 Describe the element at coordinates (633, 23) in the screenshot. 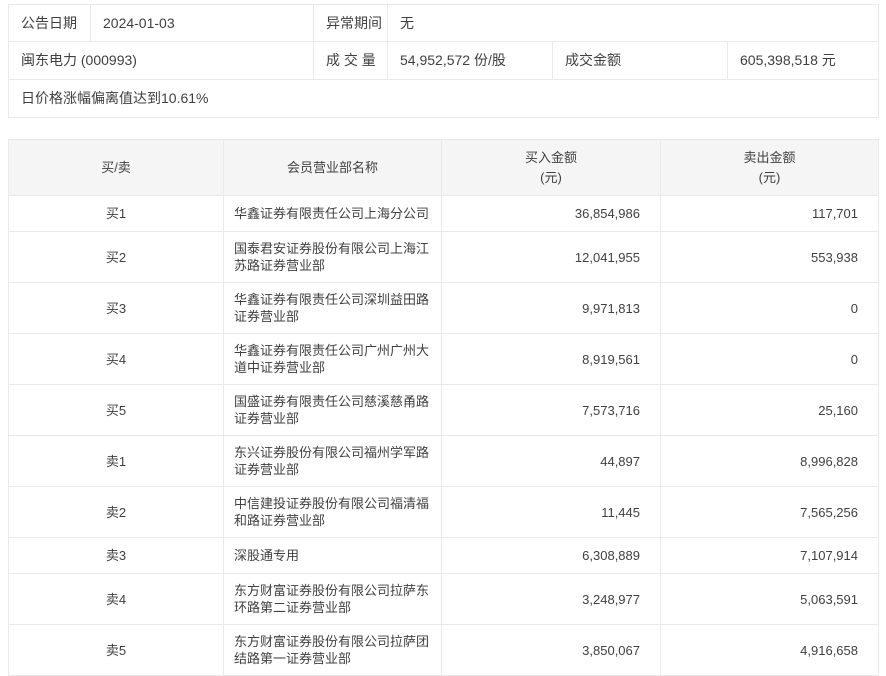

I see `abnormal-period-value: 无` at that location.